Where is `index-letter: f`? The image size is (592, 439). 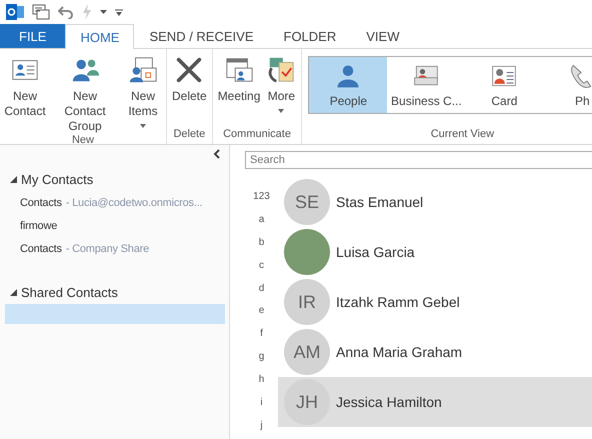 index-letter: f is located at coordinates (261, 334).